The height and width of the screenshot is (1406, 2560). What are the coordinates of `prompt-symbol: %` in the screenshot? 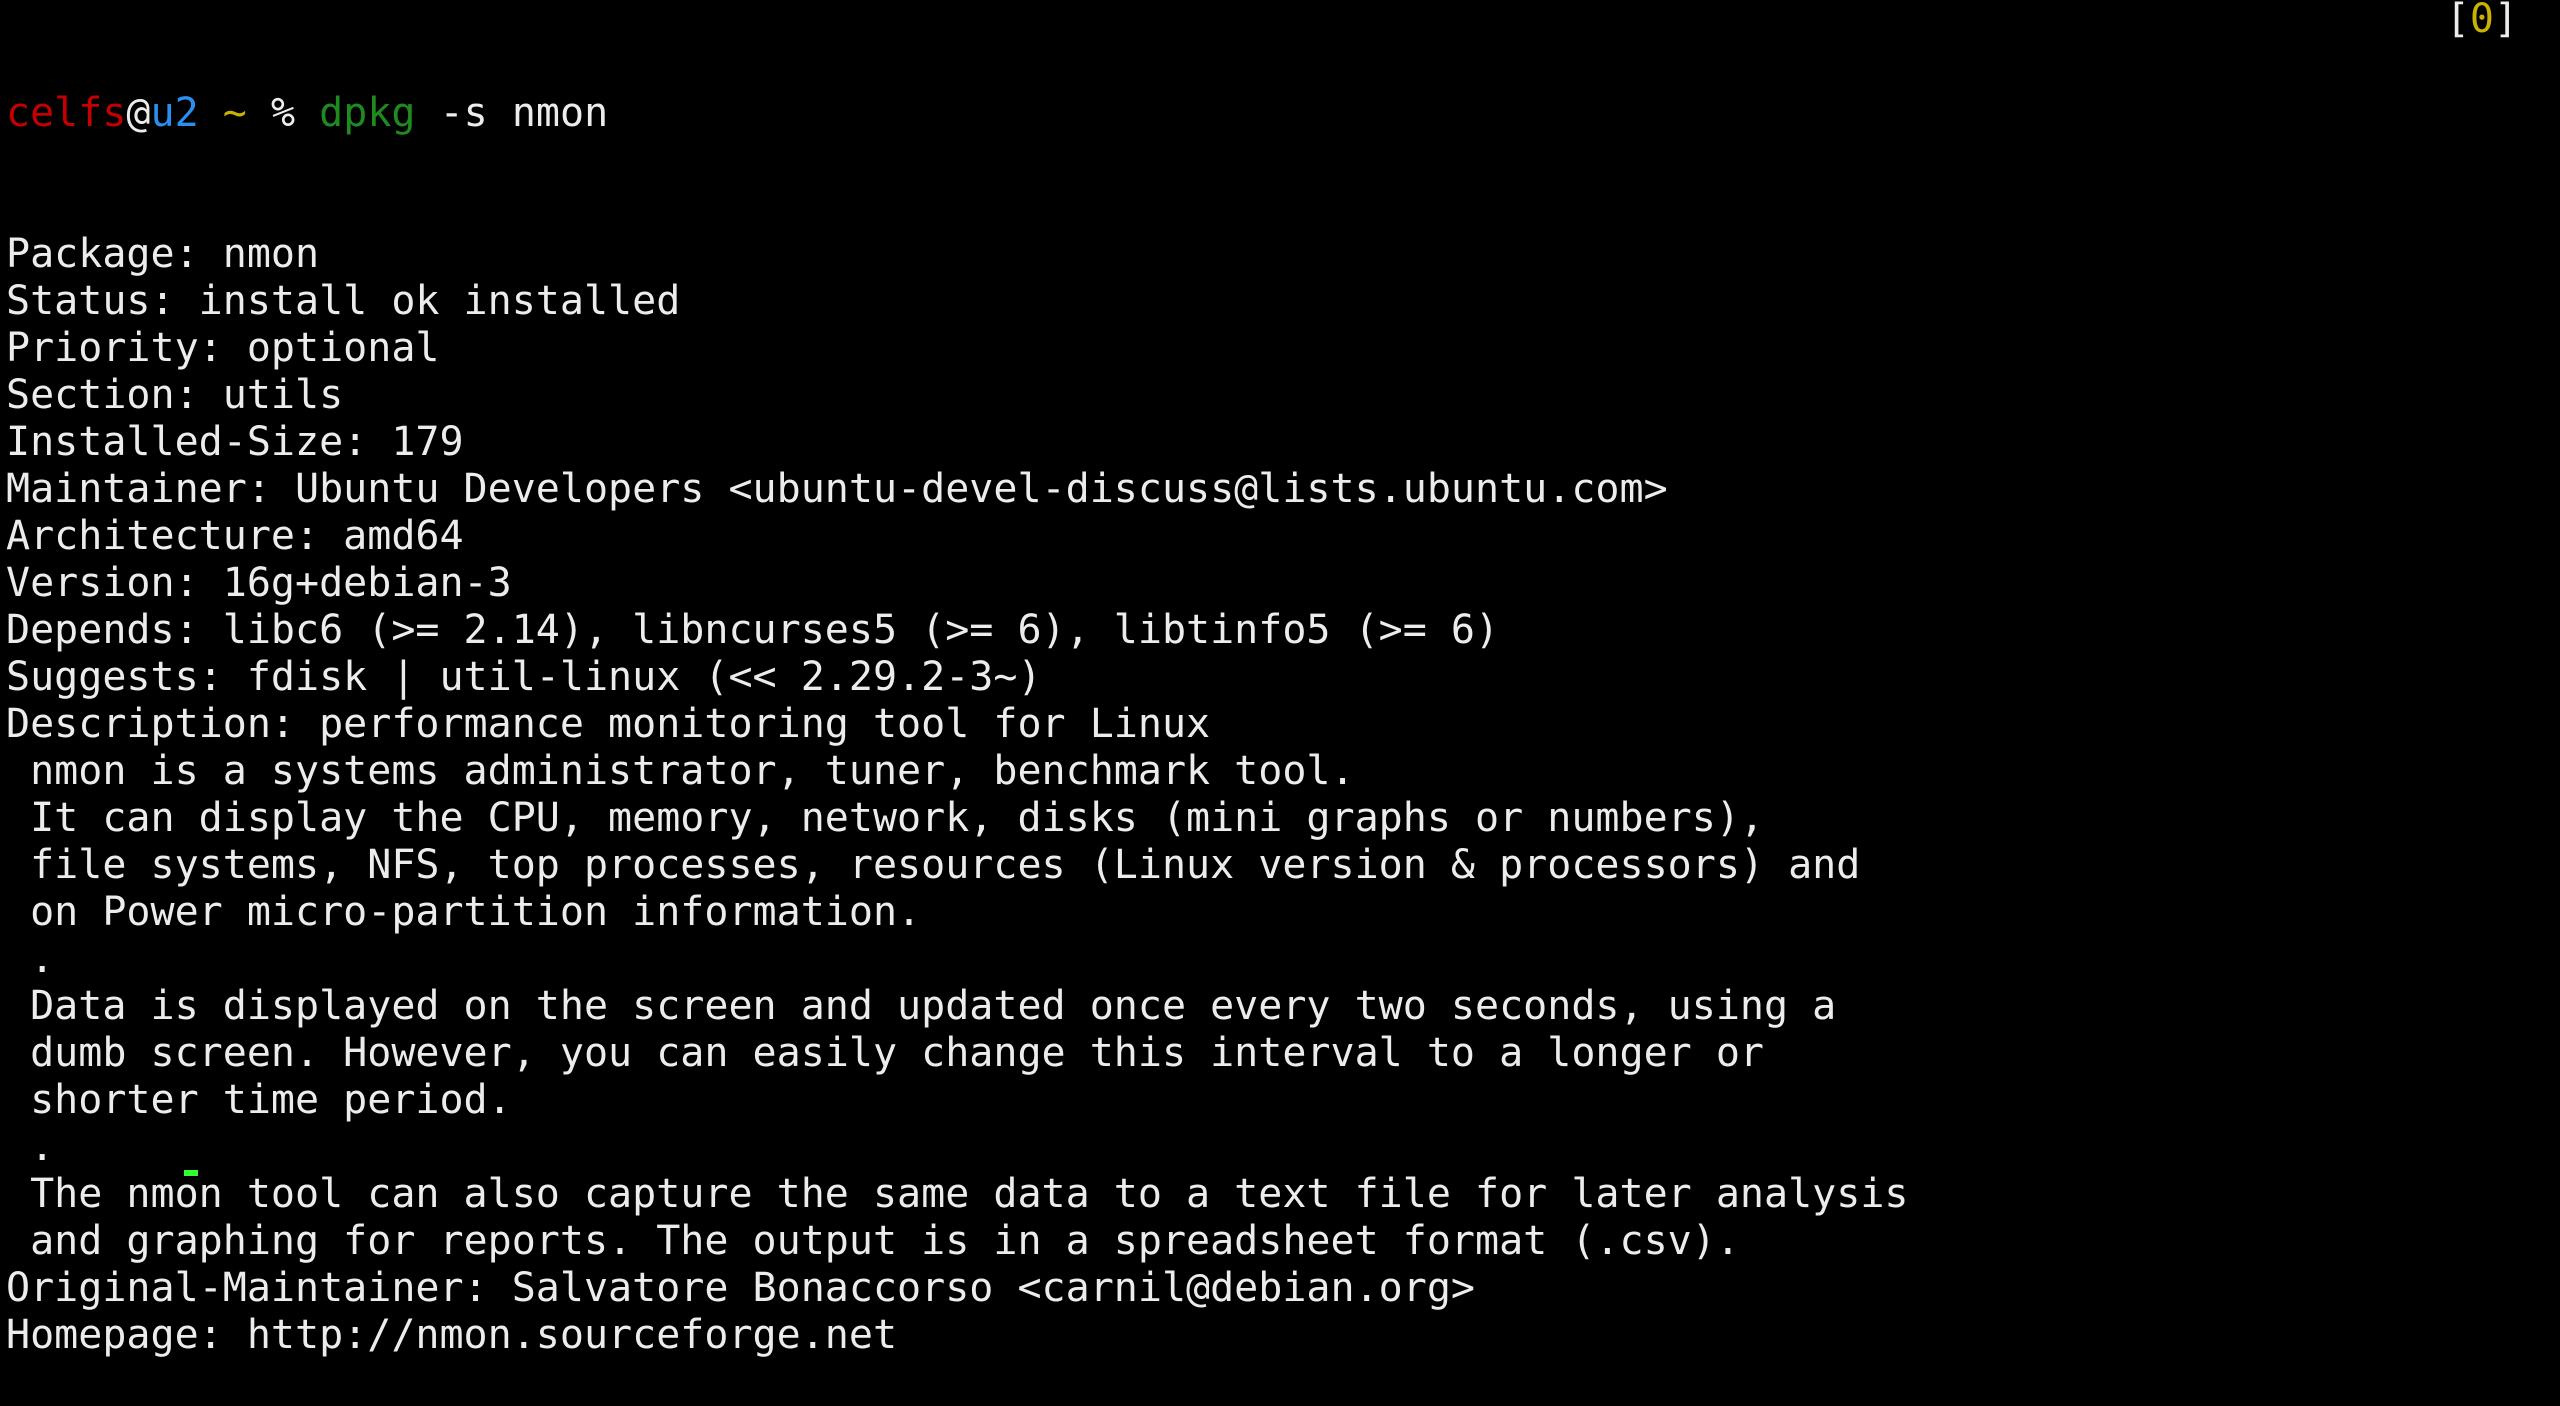 It's located at (283, 113).